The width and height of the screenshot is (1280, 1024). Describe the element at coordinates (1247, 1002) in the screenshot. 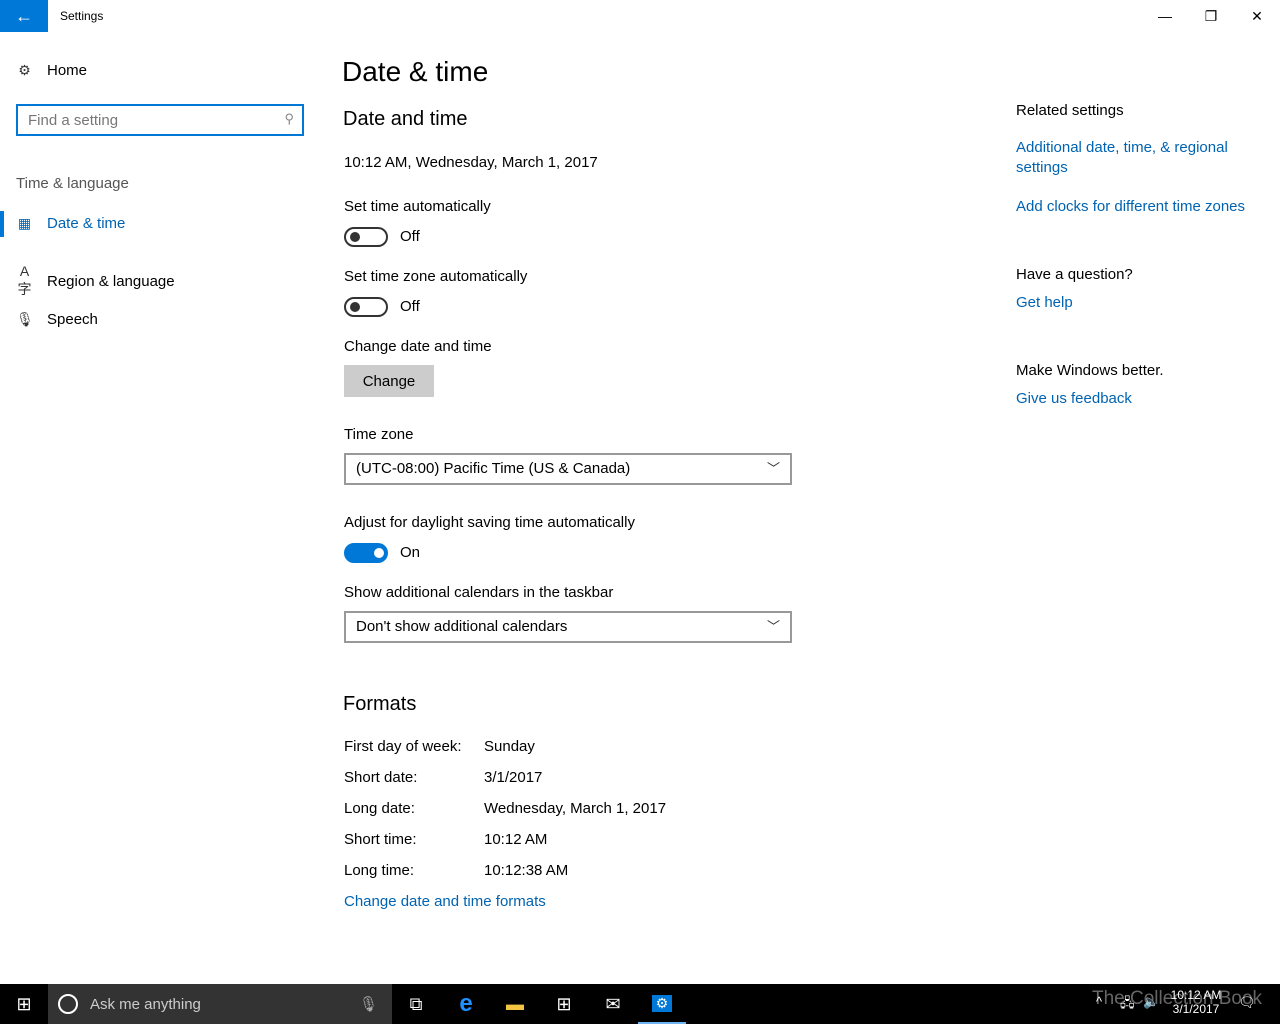

I see `action-center-icon: 🗨` at that location.